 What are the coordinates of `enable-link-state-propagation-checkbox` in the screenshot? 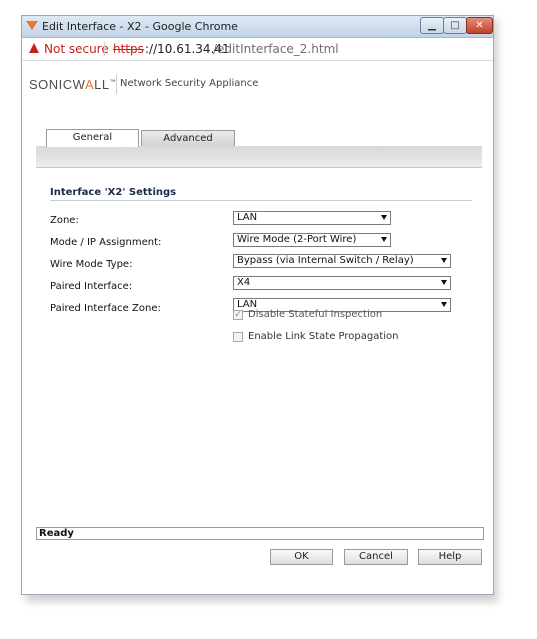 It's located at (238, 337).